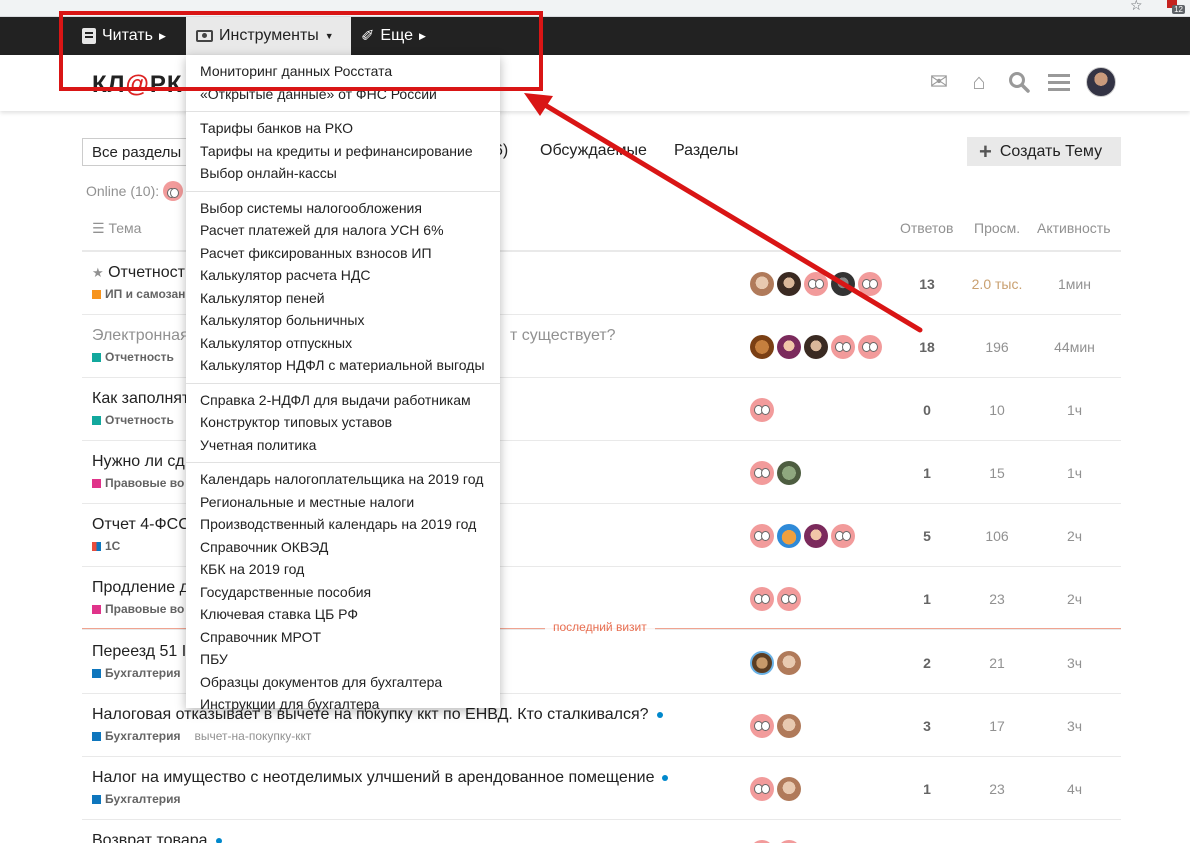 This screenshot has width=1190, height=843. What do you see at coordinates (139, 652) in the screenshot?
I see `topic-title: Переезд 51 I` at bounding box center [139, 652].